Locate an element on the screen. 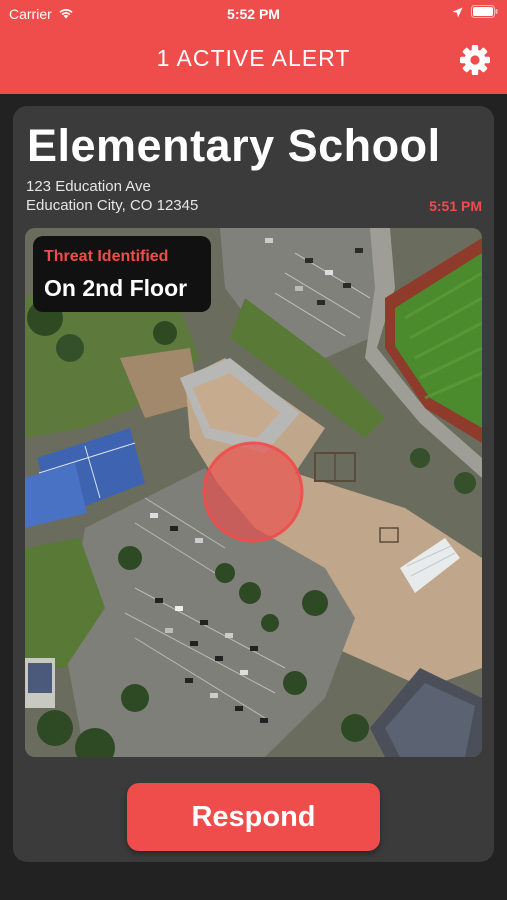 The image size is (507, 900). threat-label: Threat Identified is located at coordinates (106, 256).